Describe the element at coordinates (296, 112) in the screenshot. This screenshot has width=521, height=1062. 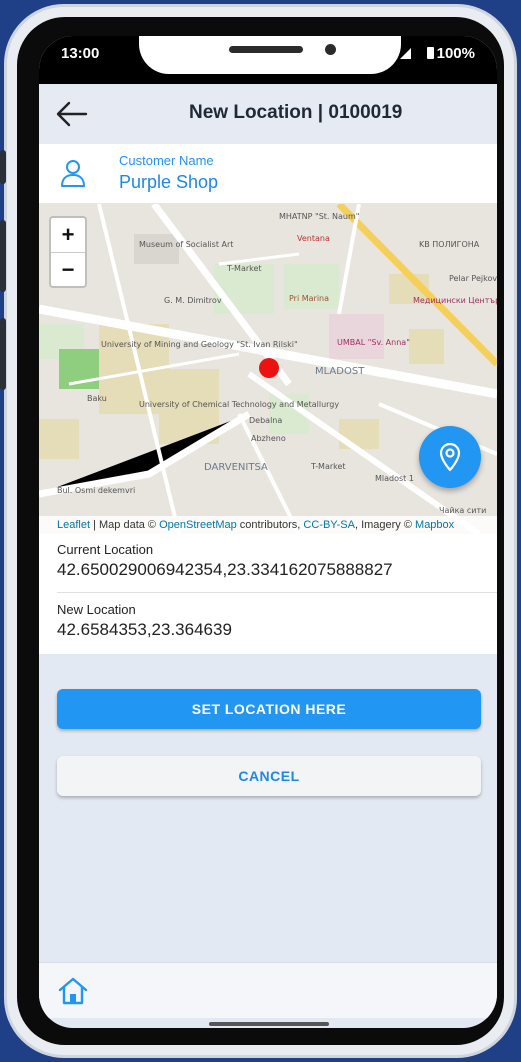
I see `page-title: New Location | 0100019` at that location.